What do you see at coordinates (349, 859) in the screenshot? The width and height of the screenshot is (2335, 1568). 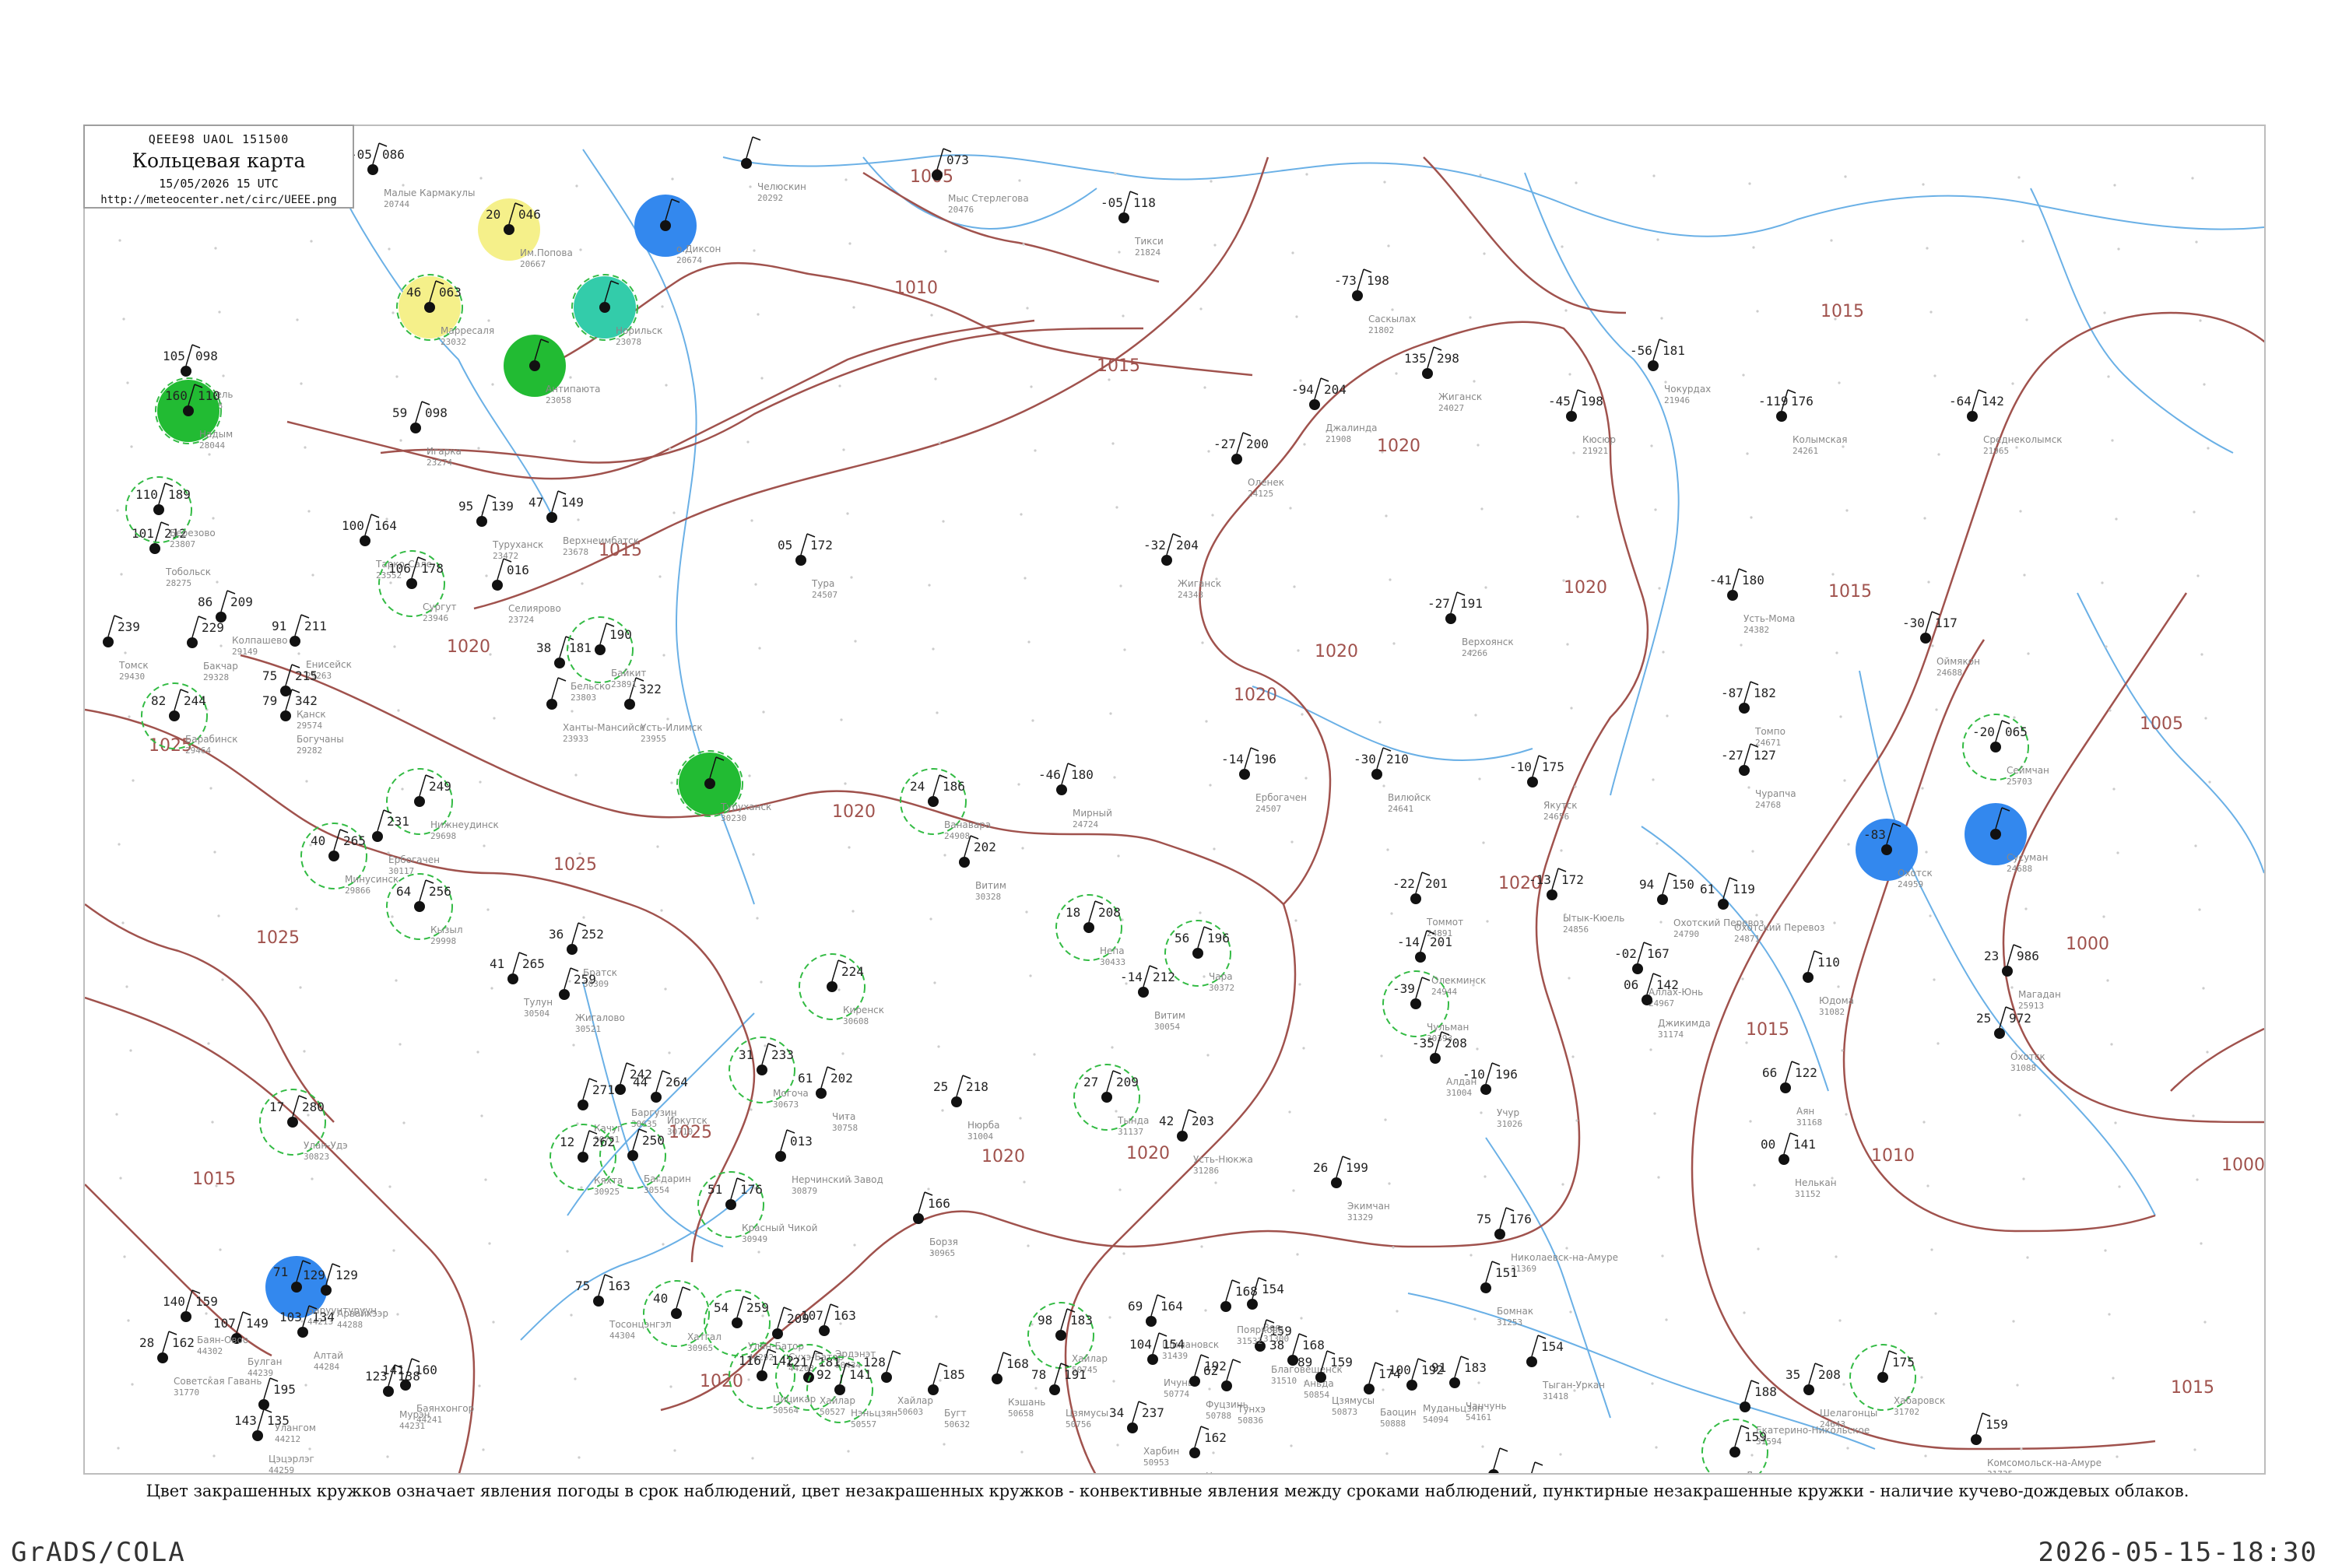 I see `station-29866: 40 265Минусинск29866` at bounding box center [349, 859].